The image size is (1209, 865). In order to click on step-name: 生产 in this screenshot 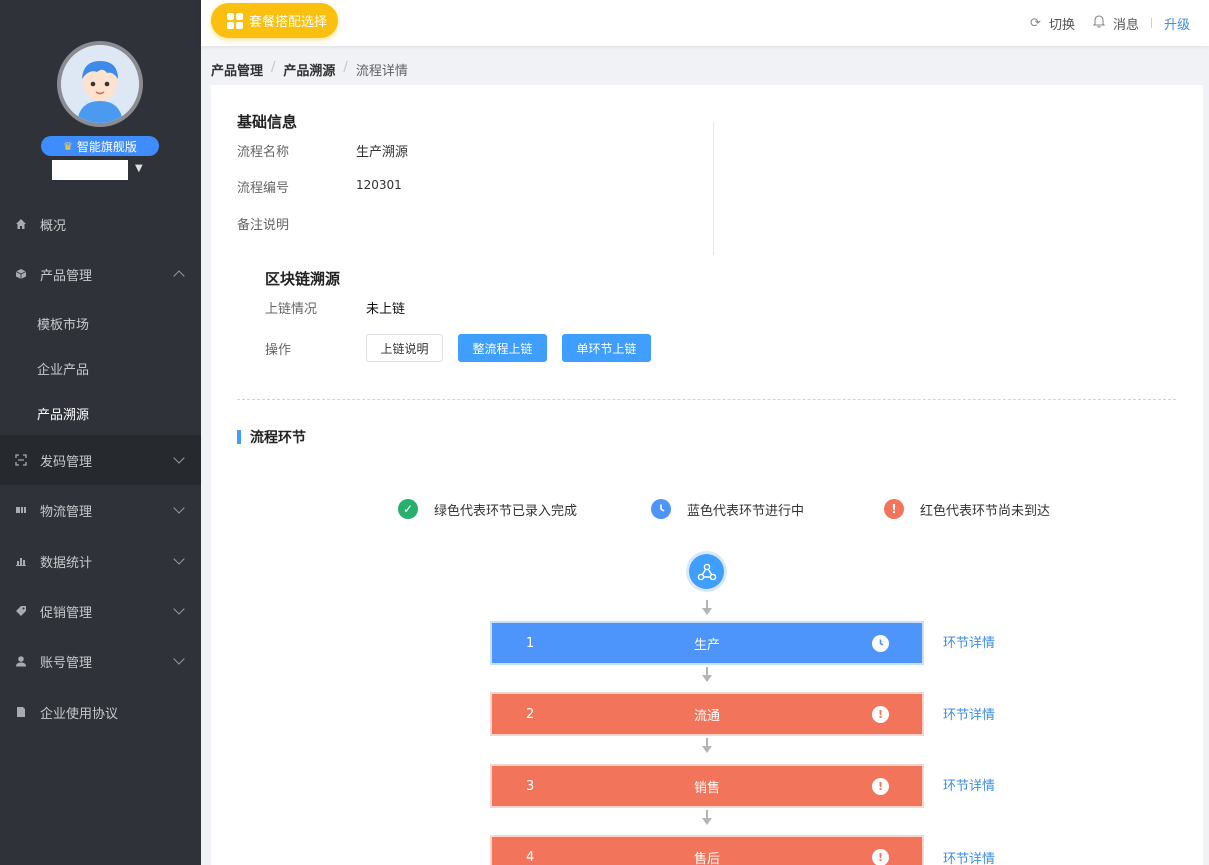, I will do `click(706, 645)`.